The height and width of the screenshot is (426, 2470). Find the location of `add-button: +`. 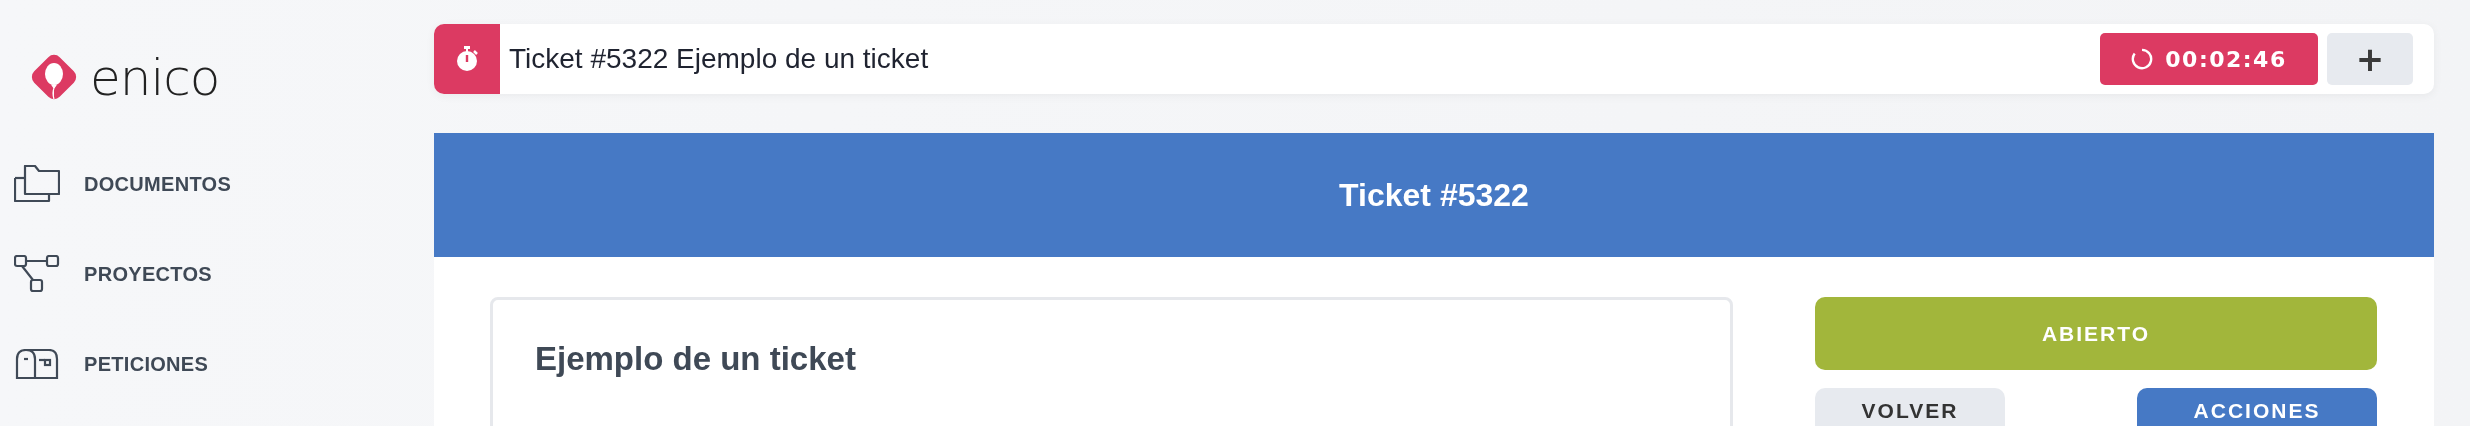

add-button: + is located at coordinates (2370, 59).